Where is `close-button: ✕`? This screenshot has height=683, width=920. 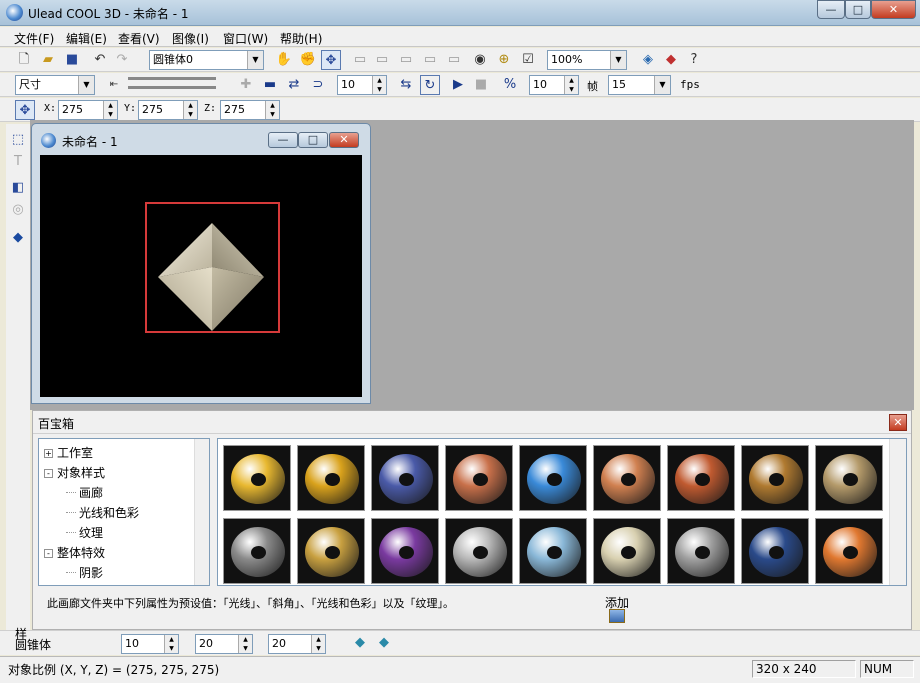 close-button: ✕ is located at coordinates (893, 9).